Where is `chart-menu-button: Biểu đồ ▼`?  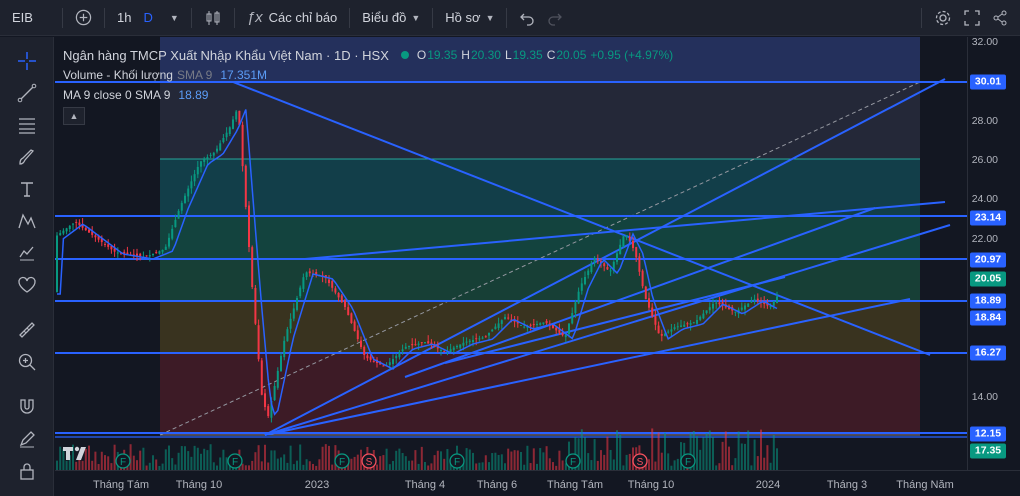
chart-menu-button: Biểu đồ ▼ is located at coordinates (391, 18).